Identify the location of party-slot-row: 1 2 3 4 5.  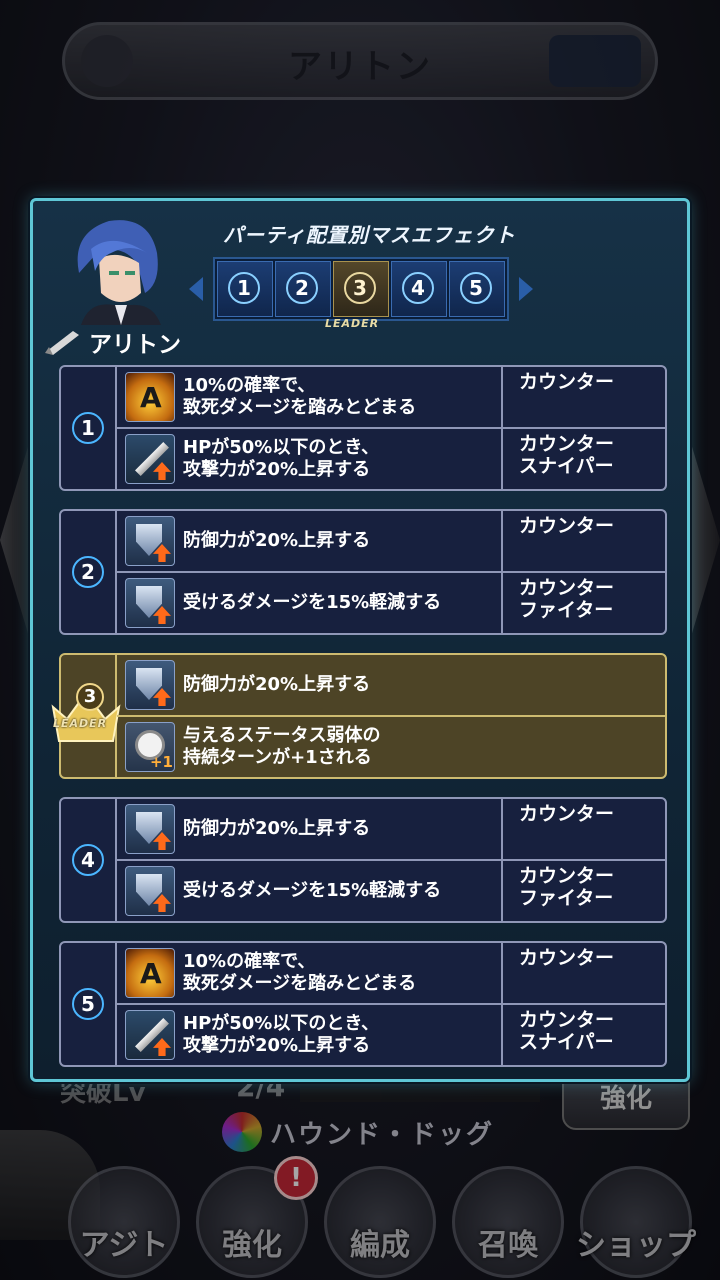
(361, 289).